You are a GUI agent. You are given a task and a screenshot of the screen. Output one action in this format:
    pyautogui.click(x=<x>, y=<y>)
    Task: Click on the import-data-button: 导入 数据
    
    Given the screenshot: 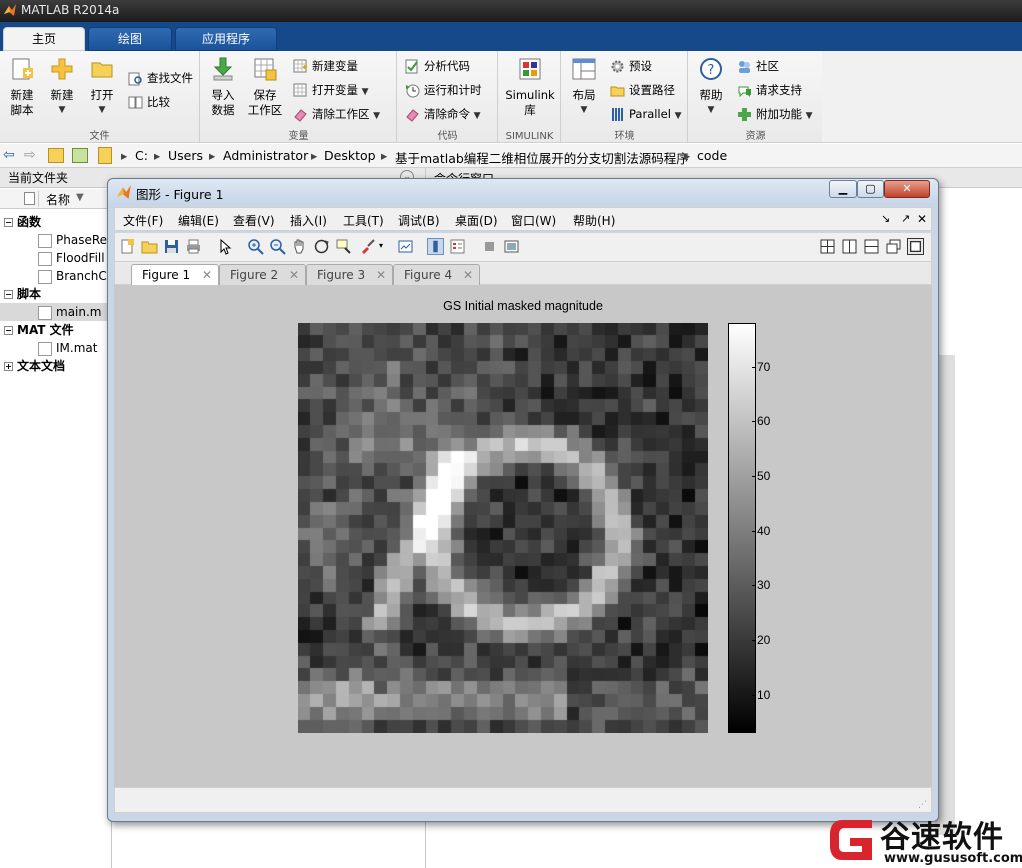 What is the action you would take?
    pyautogui.click(x=223, y=87)
    